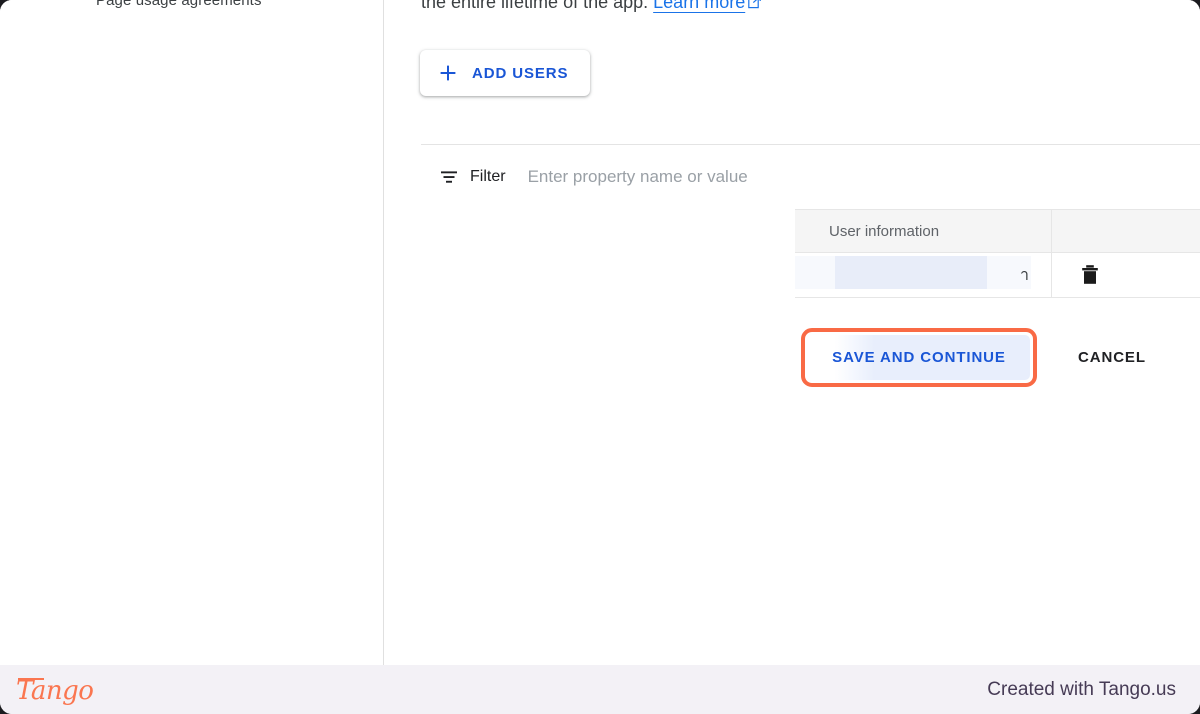 The height and width of the screenshot is (714, 1200). Describe the element at coordinates (535, 6) in the screenshot. I see `intro-text: the entire lifetime of the app.` at that location.